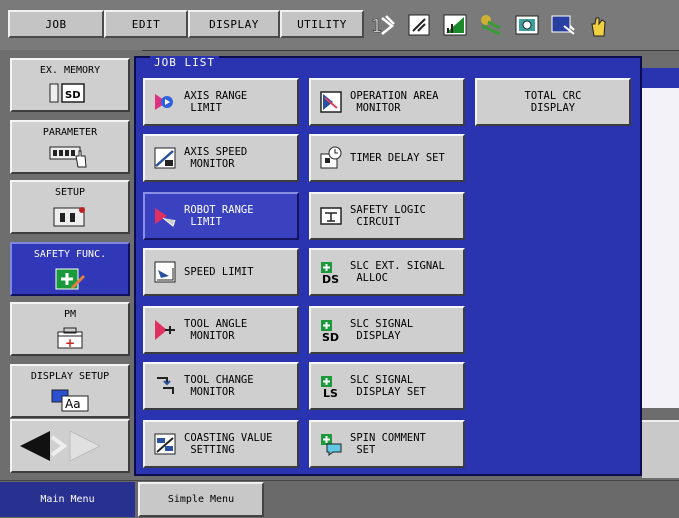 The image size is (679, 518). What do you see at coordinates (165, 272) in the screenshot?
I see `speed-limit-icon` at bounding box center [165, 272].